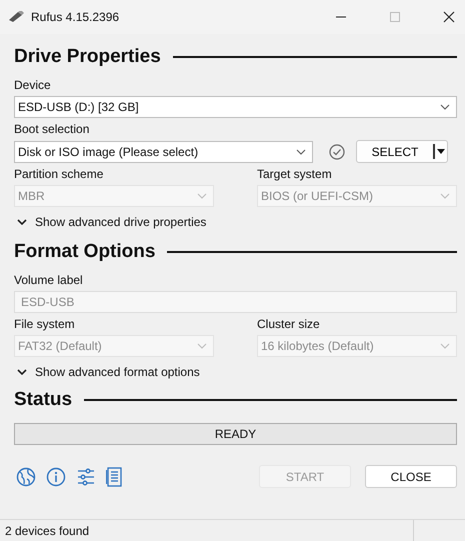  What do you see at coordinates (86, 476) in the screenshot?
I see `settings-icon` at bounding box center [86, 476].